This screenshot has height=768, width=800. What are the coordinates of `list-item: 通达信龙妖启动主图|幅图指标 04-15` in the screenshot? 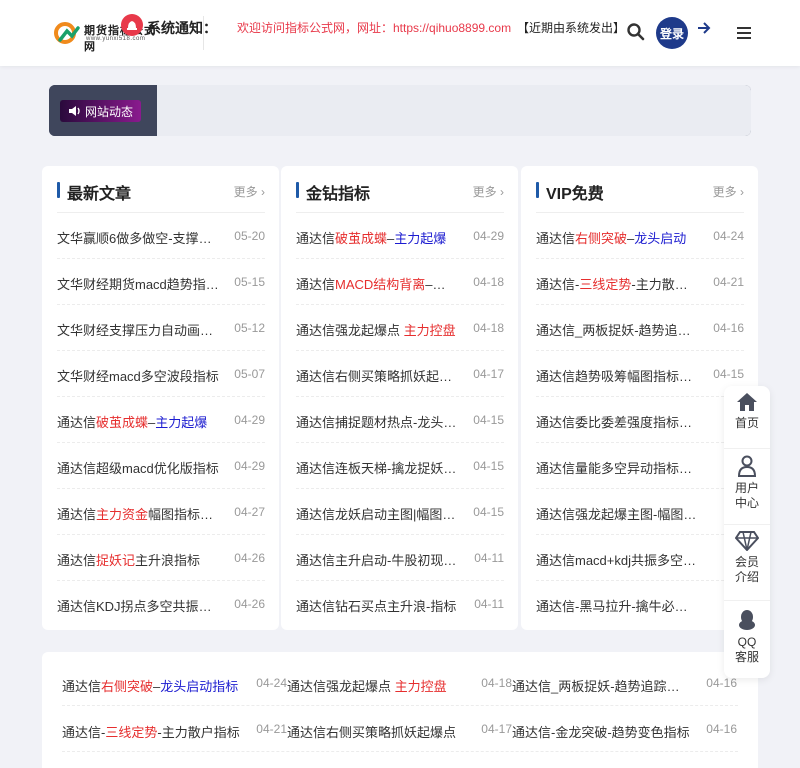 It's located at (400, 512).